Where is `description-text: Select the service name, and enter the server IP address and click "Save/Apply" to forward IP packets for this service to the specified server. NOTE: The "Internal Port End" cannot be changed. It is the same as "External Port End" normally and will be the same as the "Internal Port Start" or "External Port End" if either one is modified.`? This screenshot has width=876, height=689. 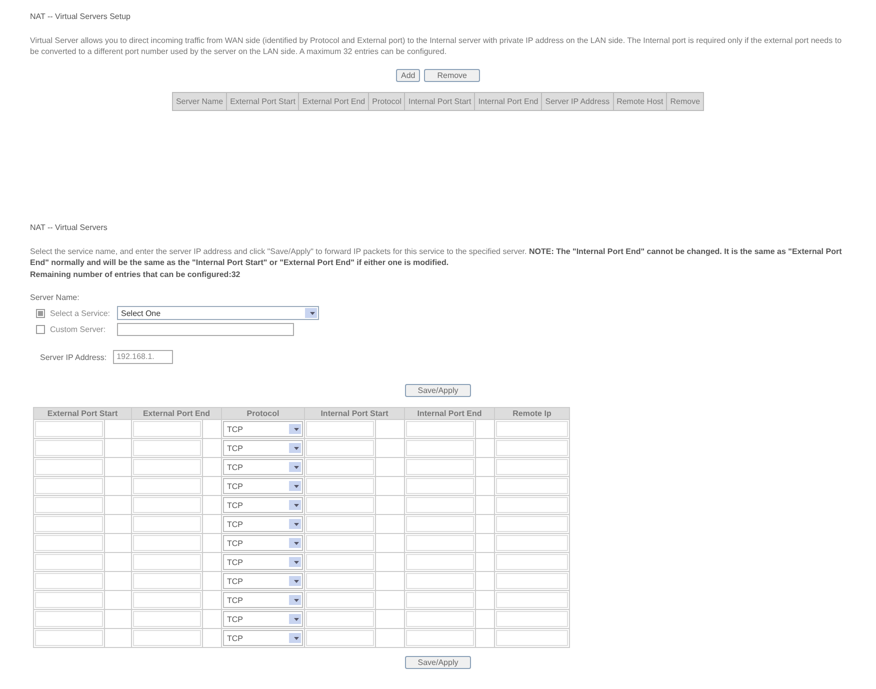 description-text: Select the service name, and enter the server IP address and click "Save/Apply" to forward IP packets for this service to the specified server. NOTE: The "Internal Port End" cannot be changed. It is the same as "External Port End" normally and will be the same as the "Internal Port Start" or "External Port End" if either one is modified. is located at coordinates (436, 257).